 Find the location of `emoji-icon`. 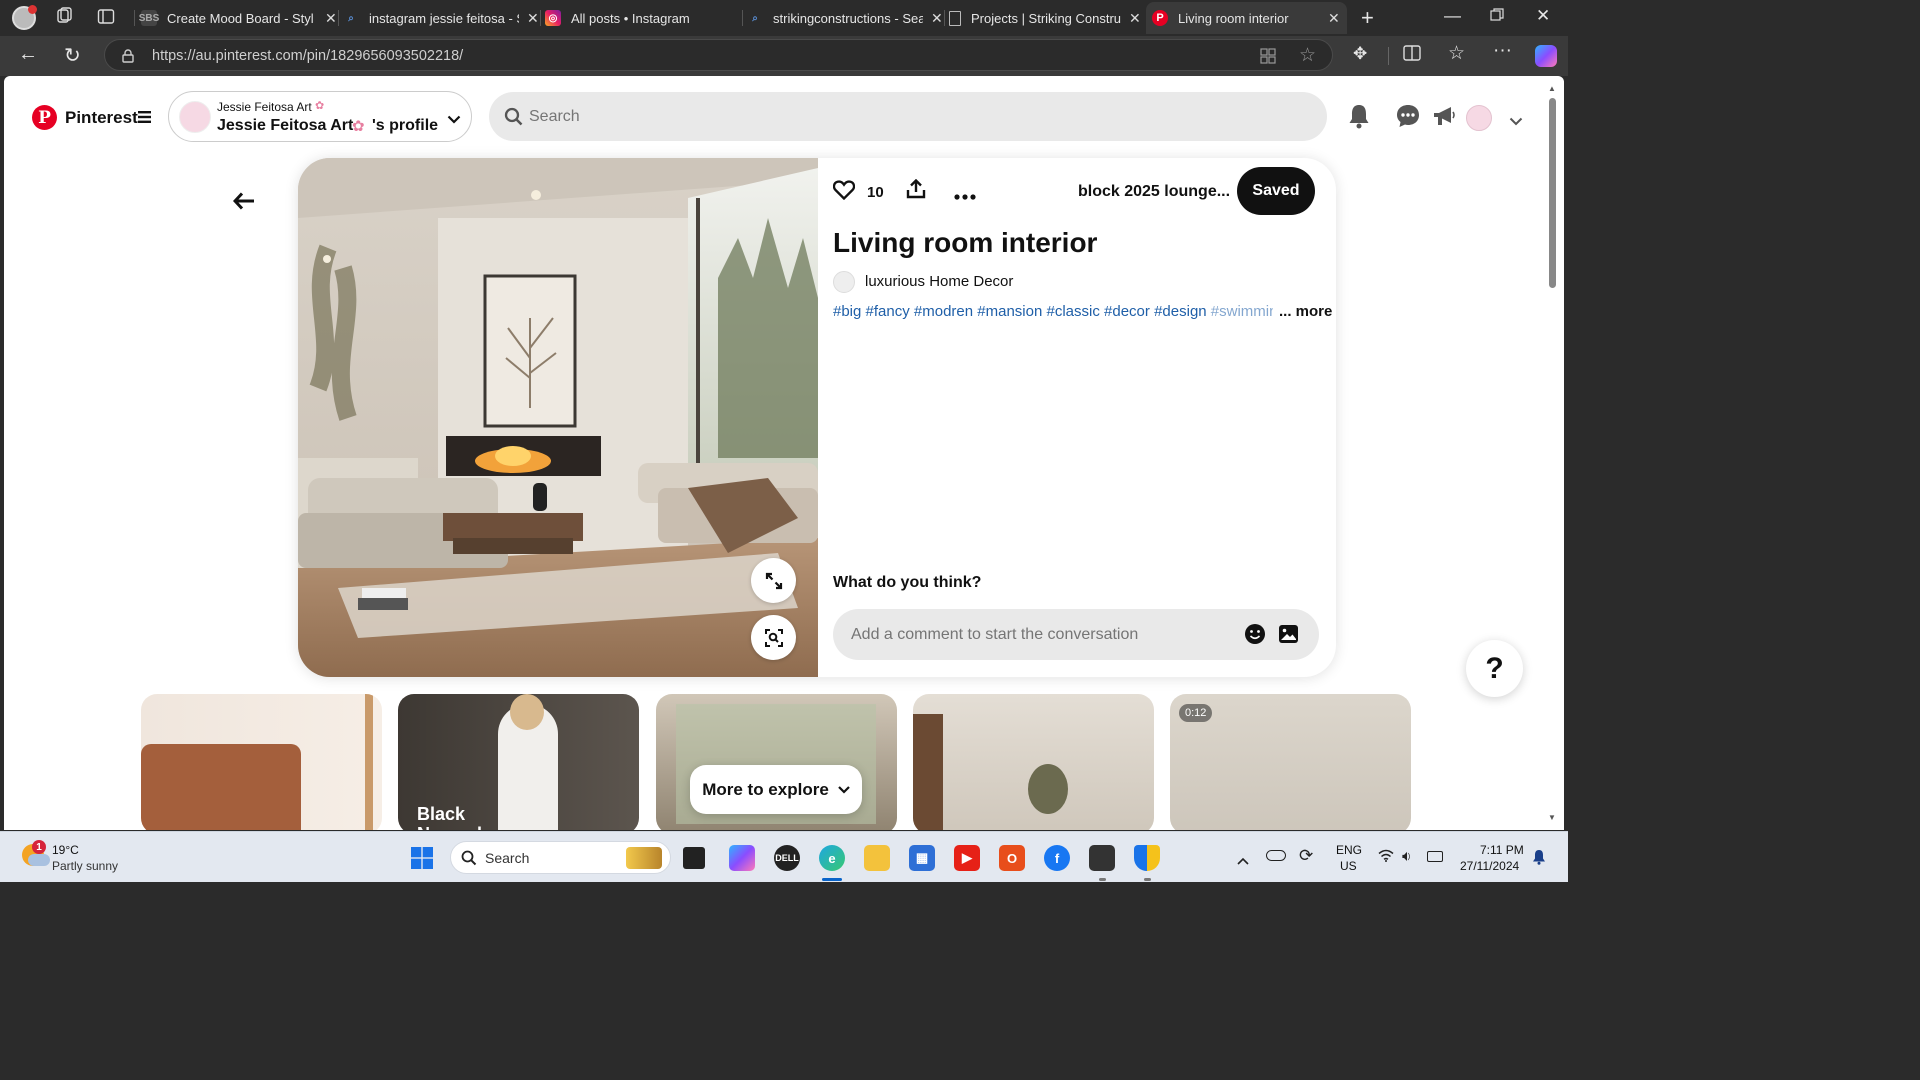

emoji-icon is located at coordinates (1255, 636).